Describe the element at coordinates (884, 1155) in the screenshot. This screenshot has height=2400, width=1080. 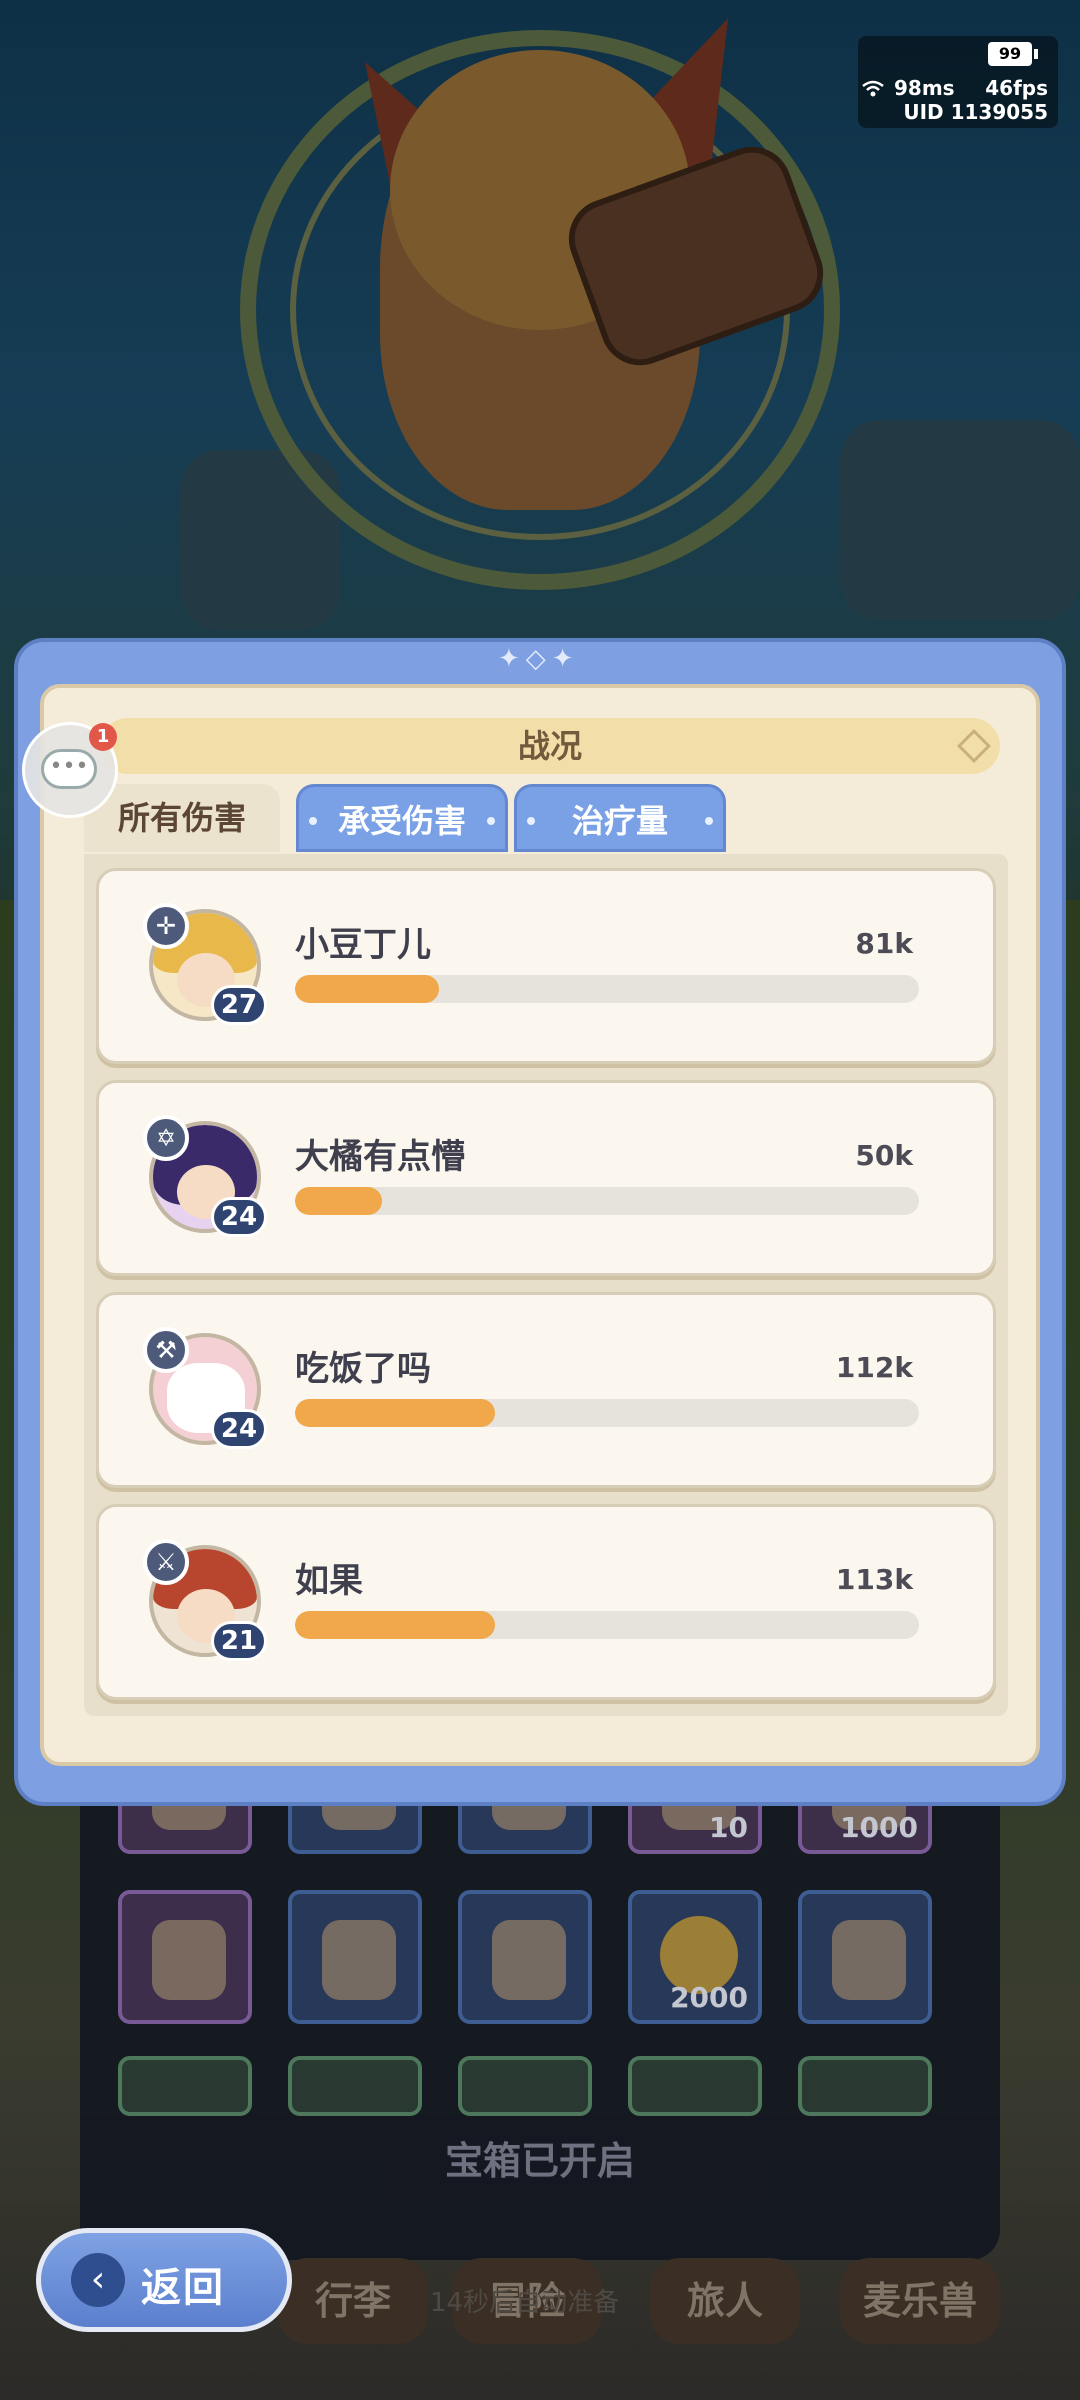
I see `damage-value: 50k` at that location.